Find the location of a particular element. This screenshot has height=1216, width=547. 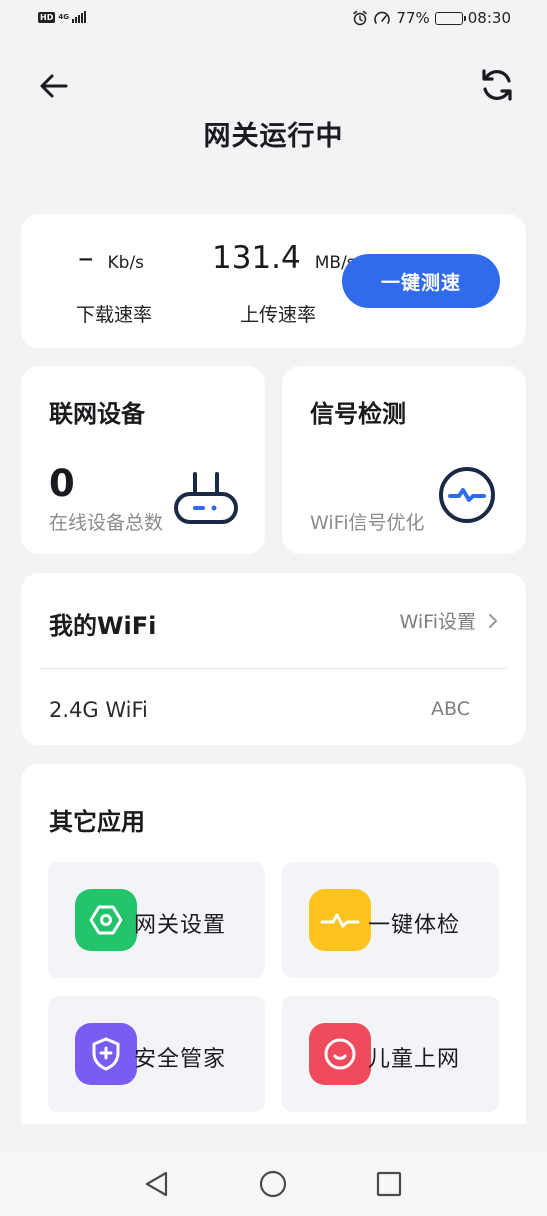

status-right: 77% 08:30 is located at coordinates (431, 18).